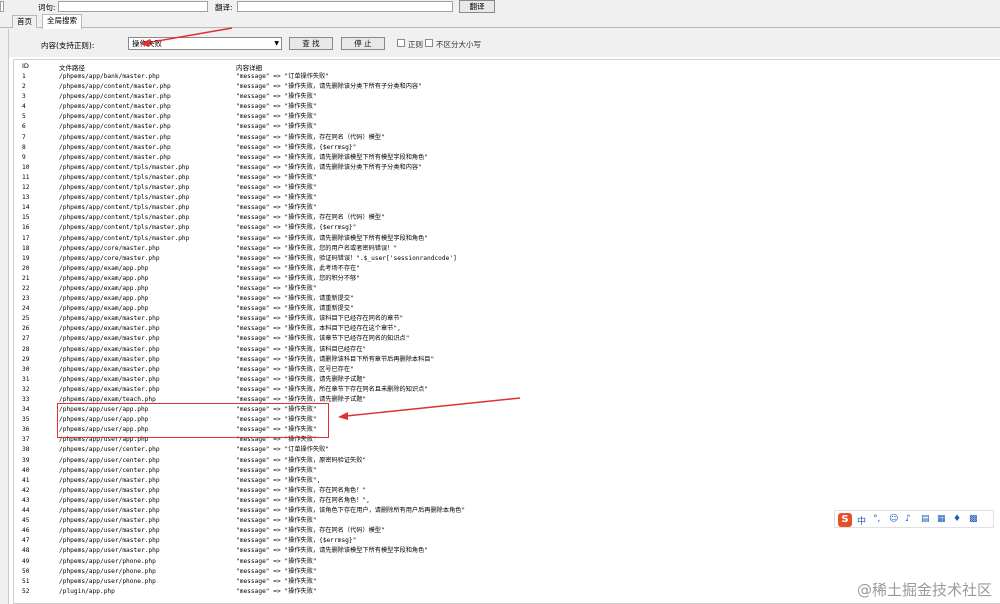 The width and height of the screenshot is (1000, 604). I want to click on arrow-to-query, so click(186, 37).